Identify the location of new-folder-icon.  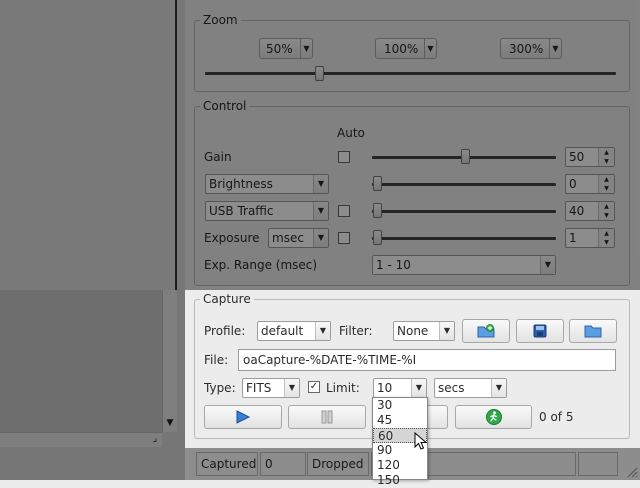
(486, 331).